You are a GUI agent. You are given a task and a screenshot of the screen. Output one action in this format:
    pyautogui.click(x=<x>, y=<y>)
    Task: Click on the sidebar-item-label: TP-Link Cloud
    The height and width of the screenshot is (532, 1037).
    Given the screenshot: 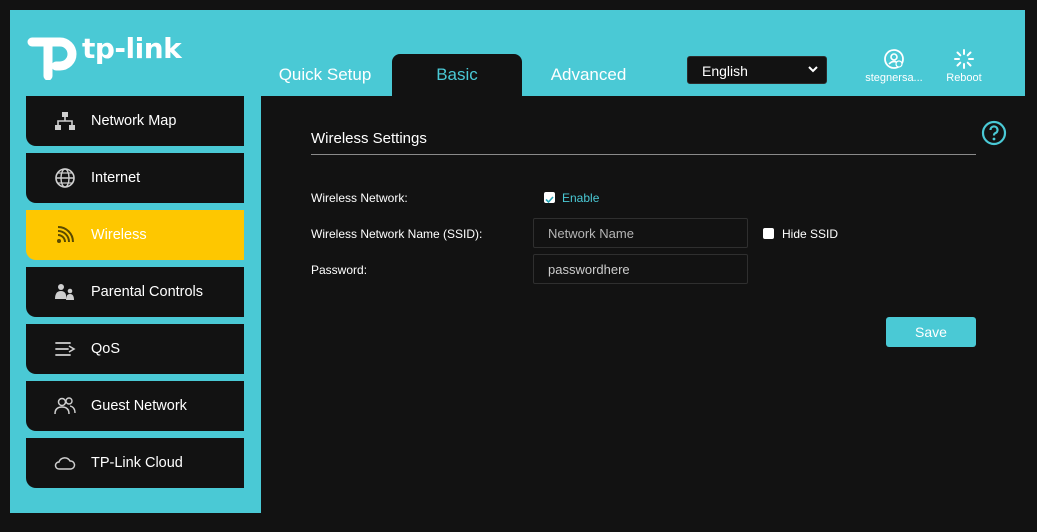 What is the action you would take?
    pyautogui.click(x=137, y=463)
    